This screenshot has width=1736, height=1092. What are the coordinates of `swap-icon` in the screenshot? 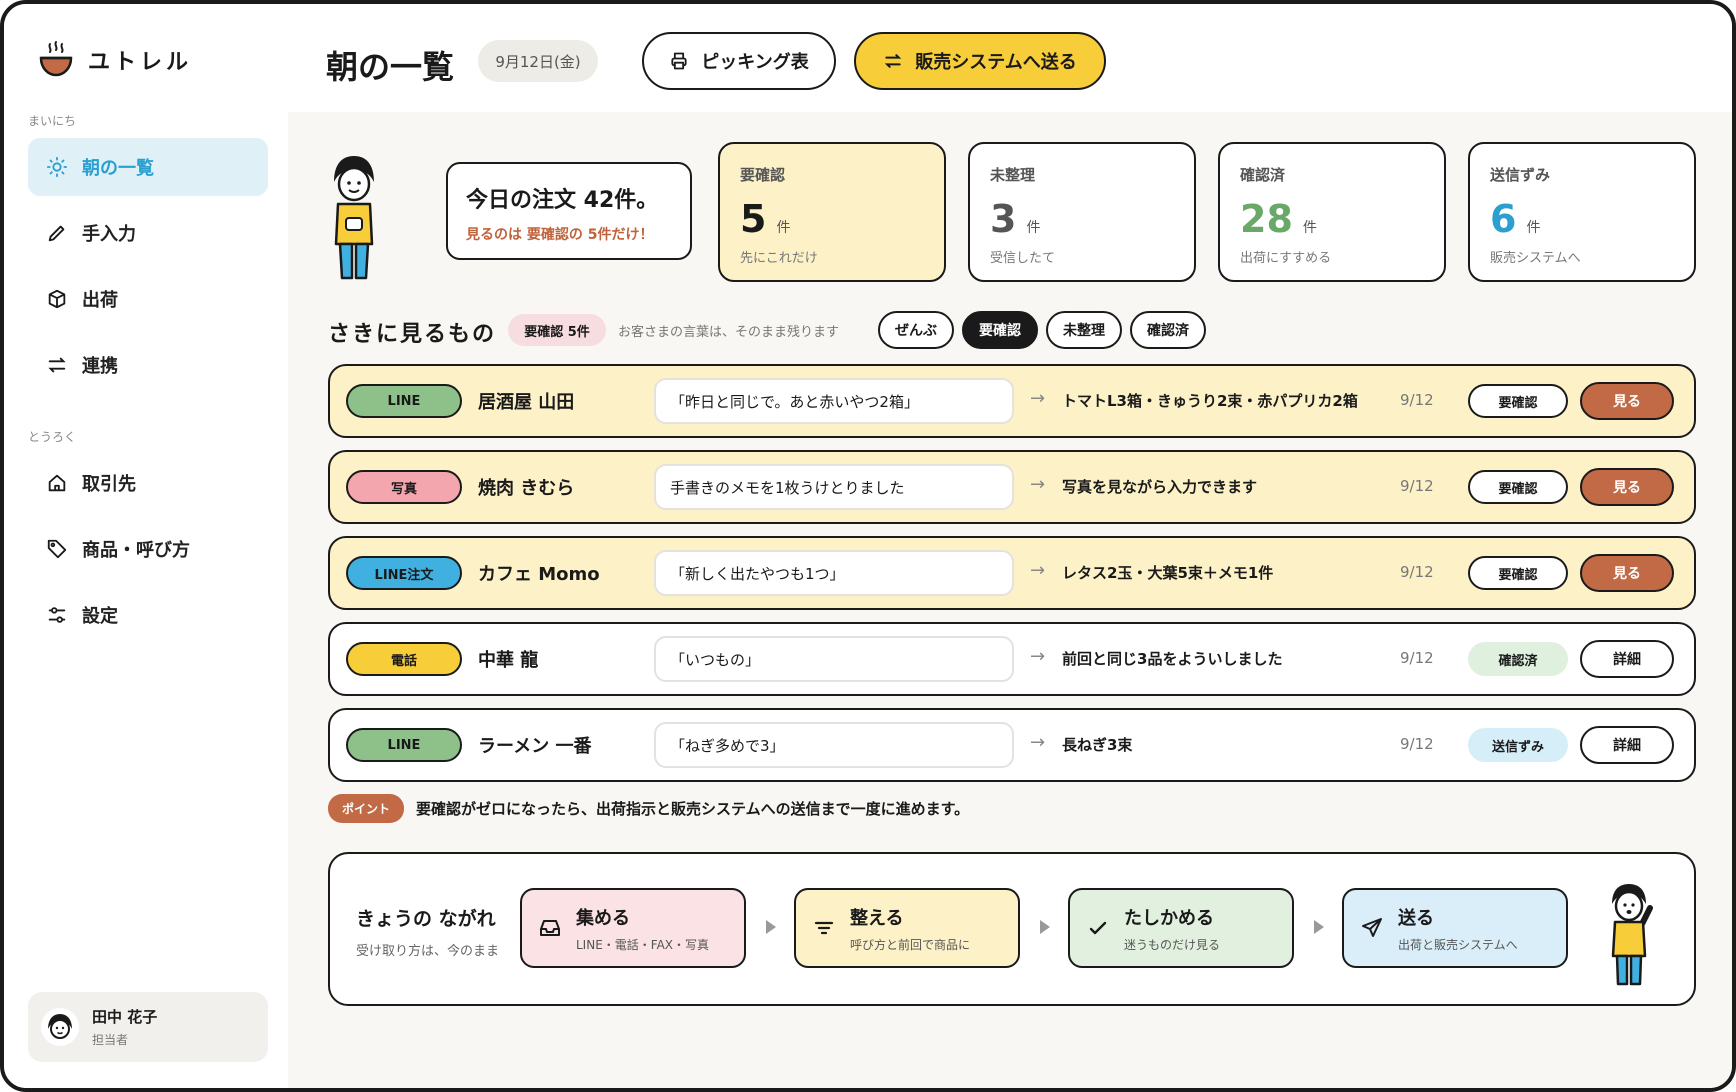 It's located at (893, 61).